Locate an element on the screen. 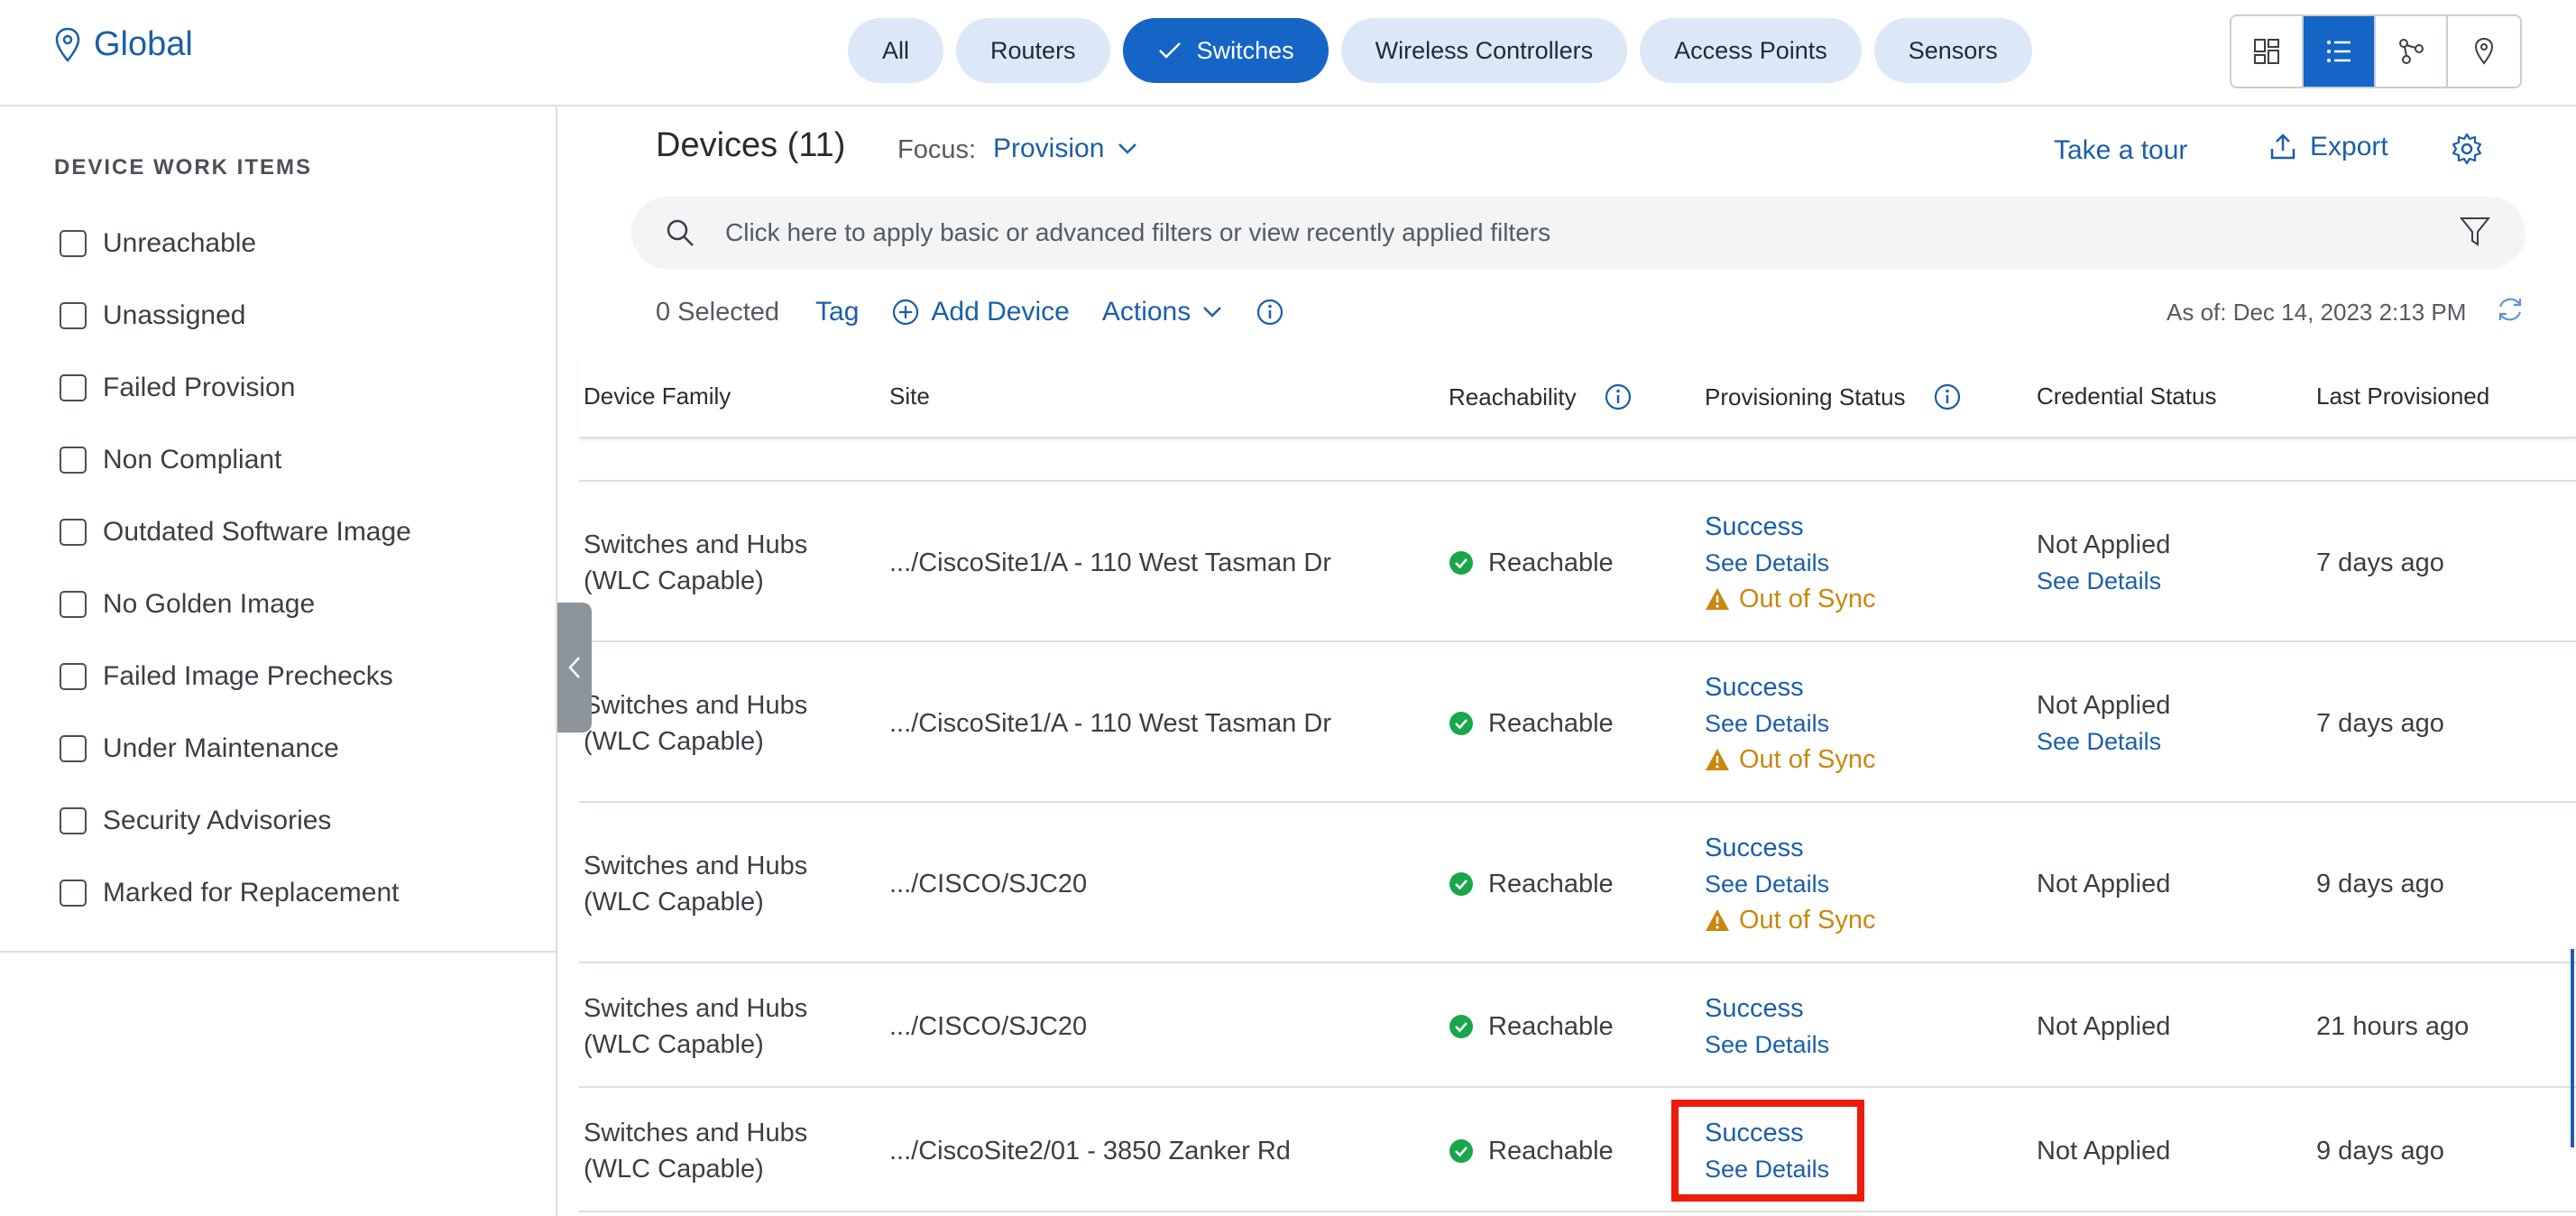 The width and height of the screenshot is (2576, 1216). work-item-outdated-software-image: Outdated Software Image is located at coordinates (236, 532).